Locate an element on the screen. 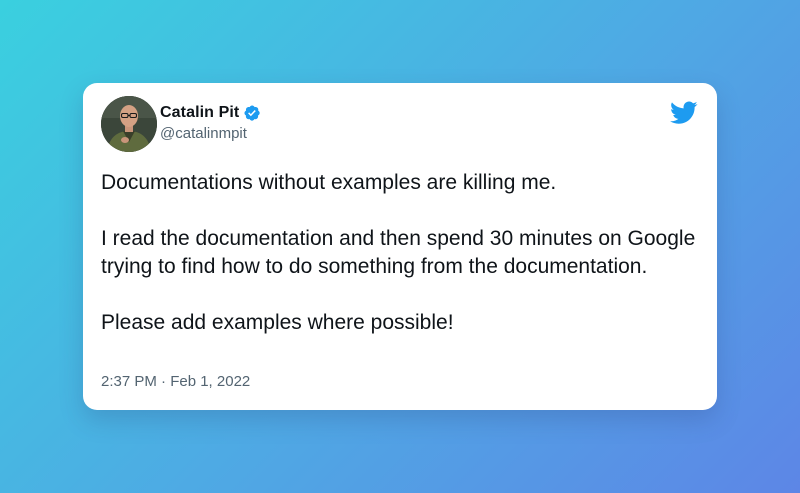 The width and height of the screenshot is (800, 493). tweet-paragraph-3: Please add examples where possible! is located at coordinates (277, 322).